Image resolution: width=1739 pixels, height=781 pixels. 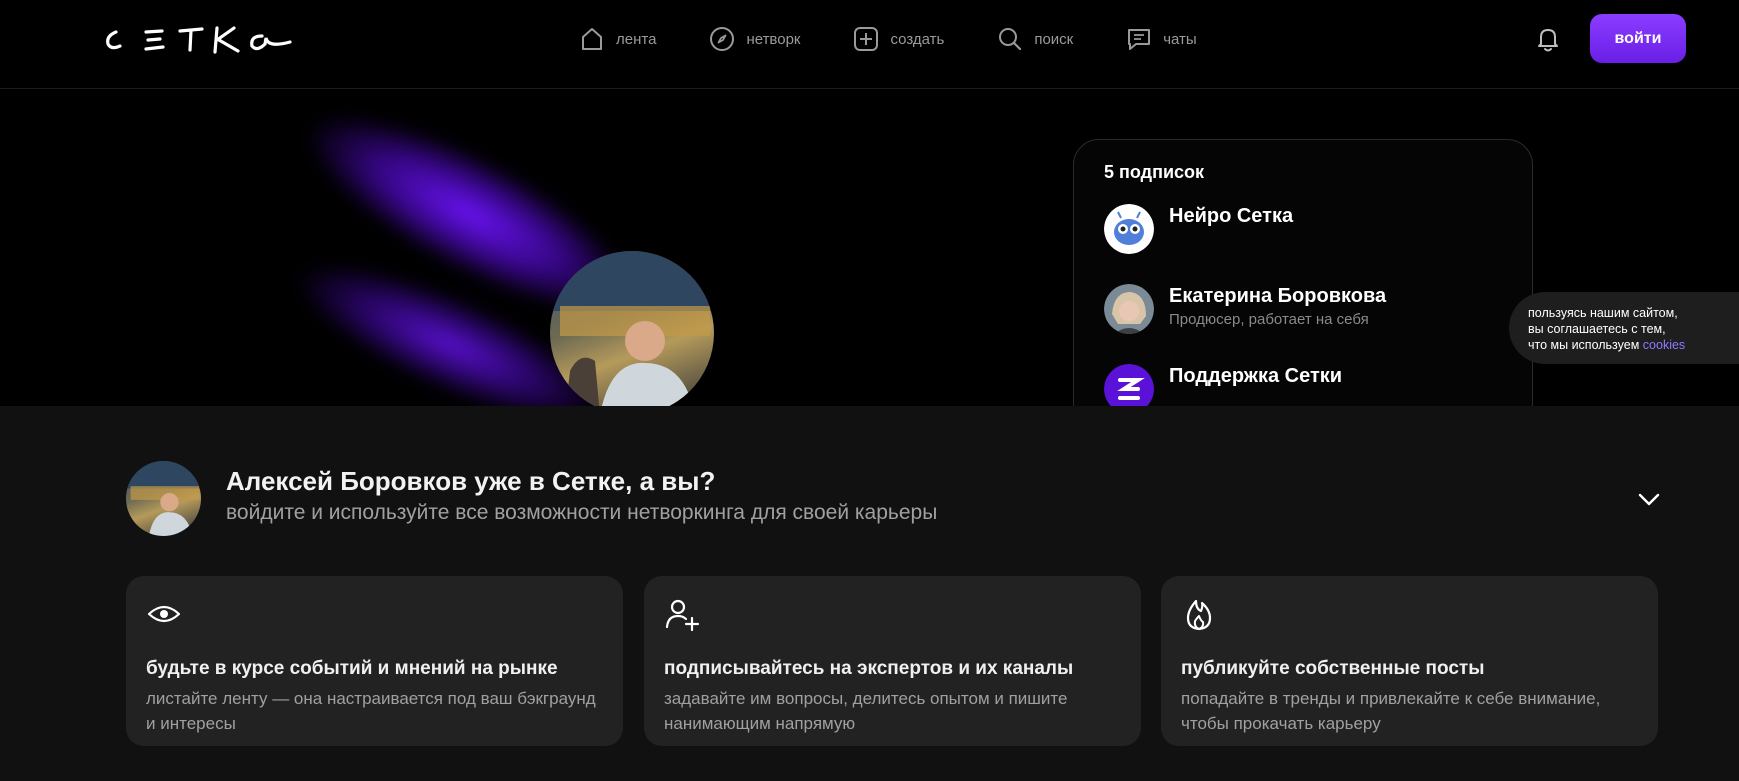 I want to click on nav-create-label: создать, so click(x=917, y=39).